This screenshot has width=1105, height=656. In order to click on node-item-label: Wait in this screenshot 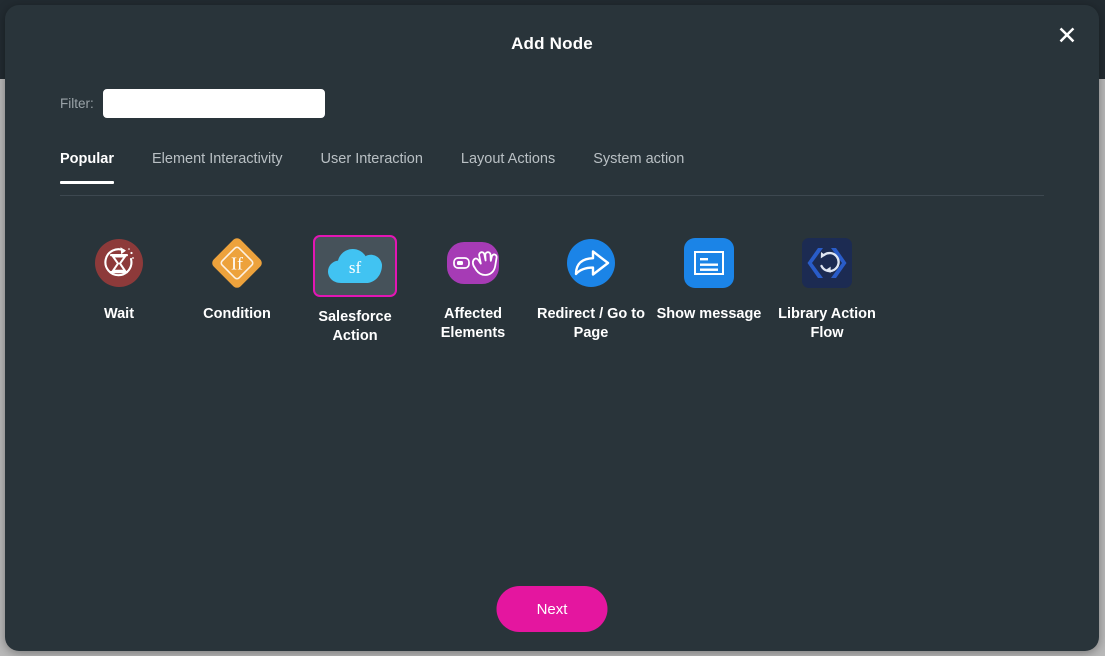, I will do `click(119, 314)`.